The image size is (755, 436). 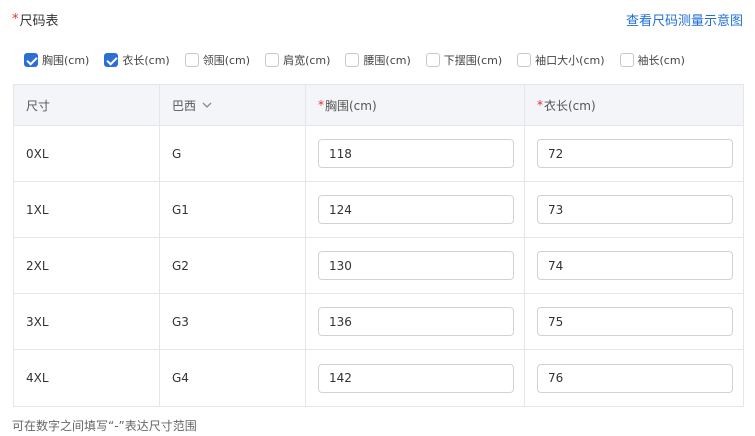 I want to click on chest-input: 118, so click(x=416, y=153).